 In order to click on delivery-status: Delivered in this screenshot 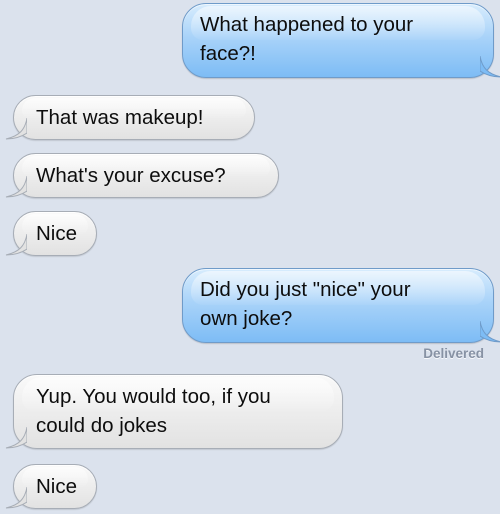, I will do `click(453, 353)`.